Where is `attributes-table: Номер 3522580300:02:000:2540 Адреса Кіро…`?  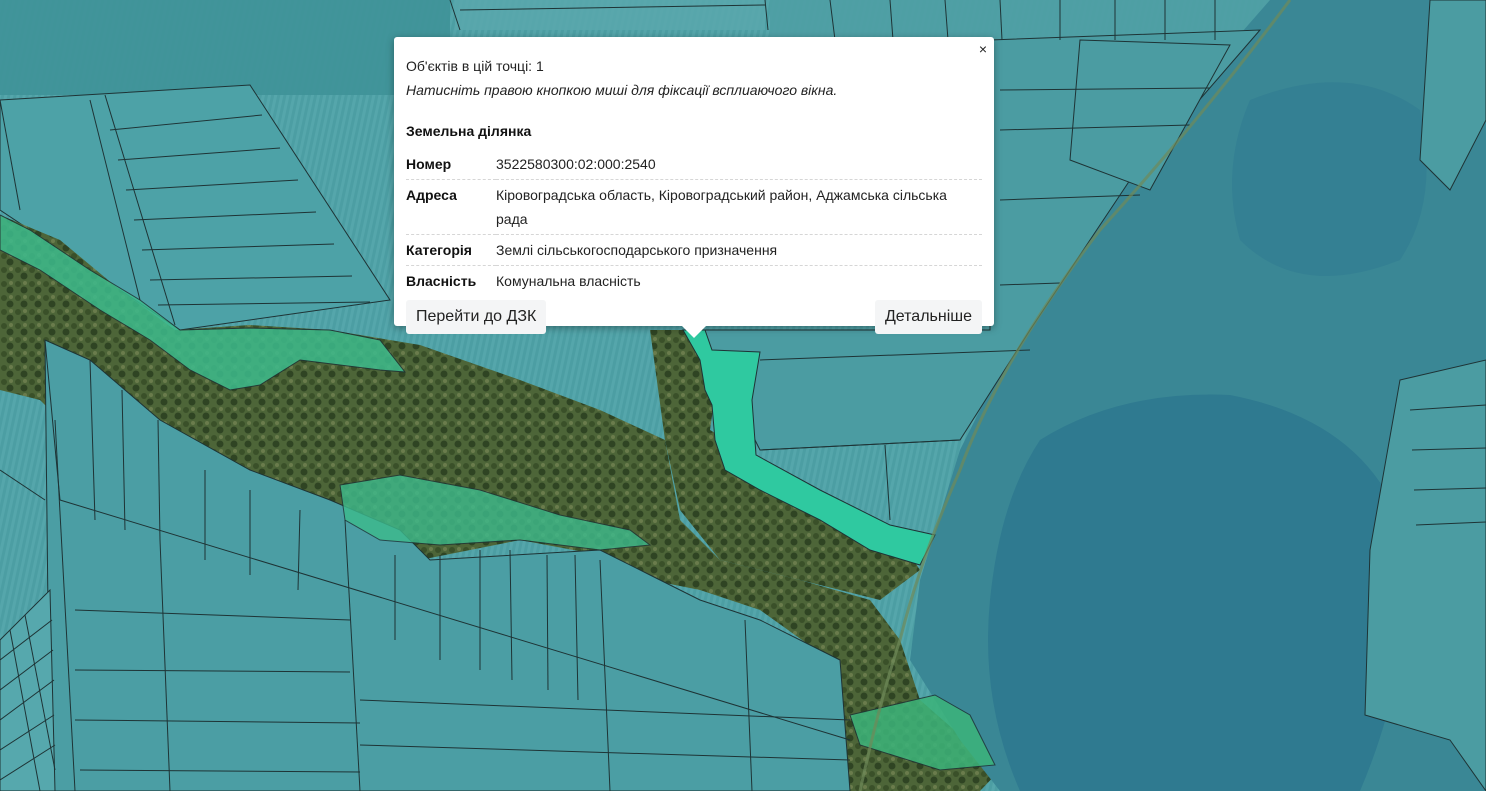 attributes-table: Номер 3522580300:02:000:2540 Адреса Кіро… is located at coordinates (694, 224).